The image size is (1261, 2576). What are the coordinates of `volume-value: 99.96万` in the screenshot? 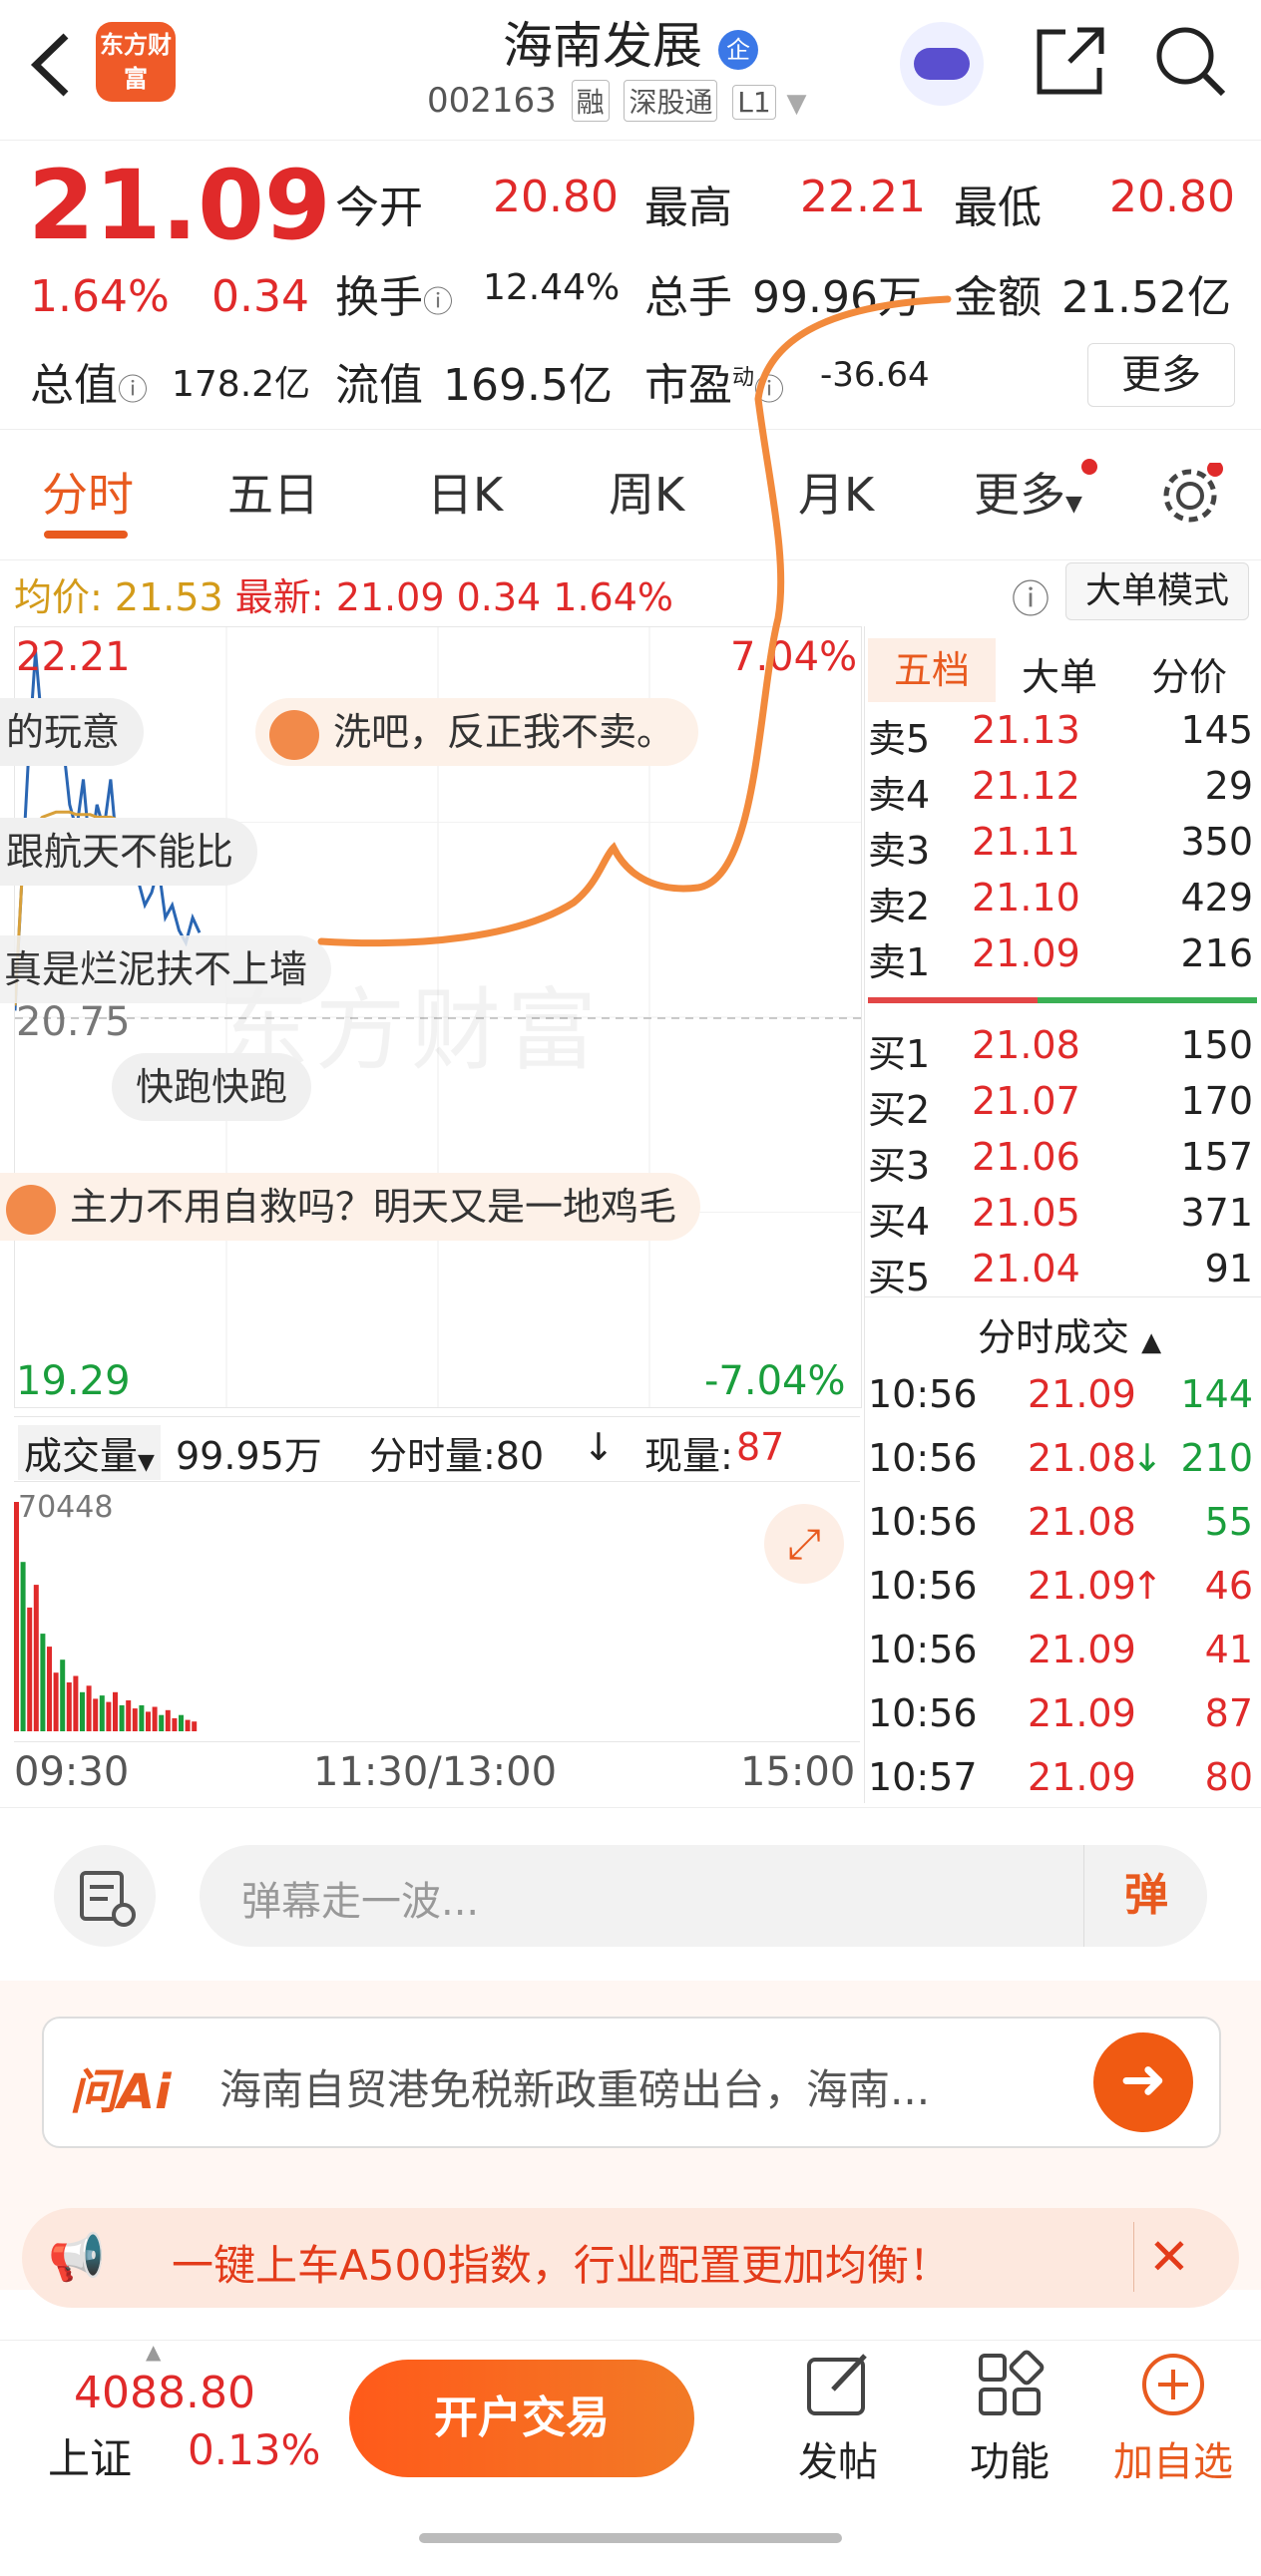 It's located at (837, 297).